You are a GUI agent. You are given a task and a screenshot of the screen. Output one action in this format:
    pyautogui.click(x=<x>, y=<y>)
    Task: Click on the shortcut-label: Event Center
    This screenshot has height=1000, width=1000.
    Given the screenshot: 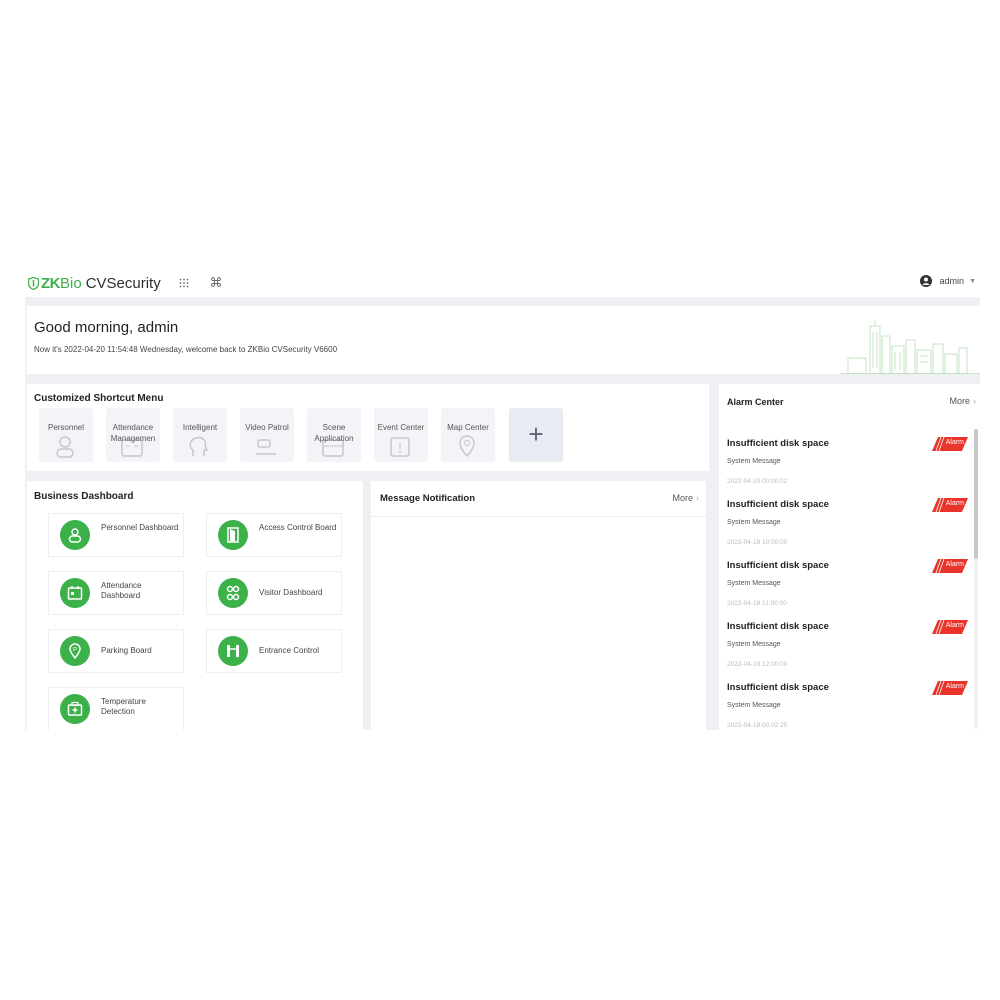 What is the action you would take?
    pyautogui.click(x=401, y=427)
    